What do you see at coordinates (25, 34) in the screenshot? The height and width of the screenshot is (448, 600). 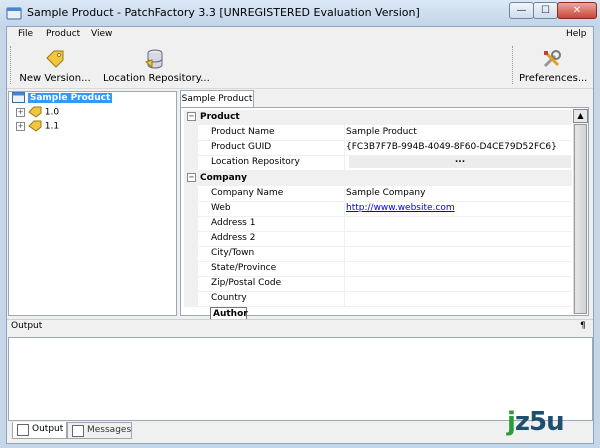 I see `menu-file: File` at bounding box center [25, 34].